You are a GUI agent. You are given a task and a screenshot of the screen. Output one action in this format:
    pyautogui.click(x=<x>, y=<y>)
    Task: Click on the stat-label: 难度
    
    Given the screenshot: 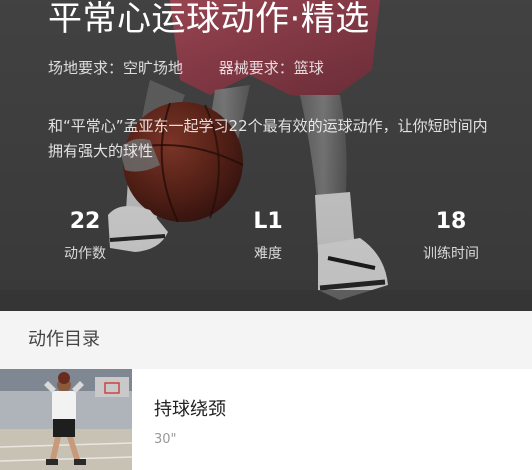 What is the action you would take?
    pyautogui.click(x=268, y=254)
    